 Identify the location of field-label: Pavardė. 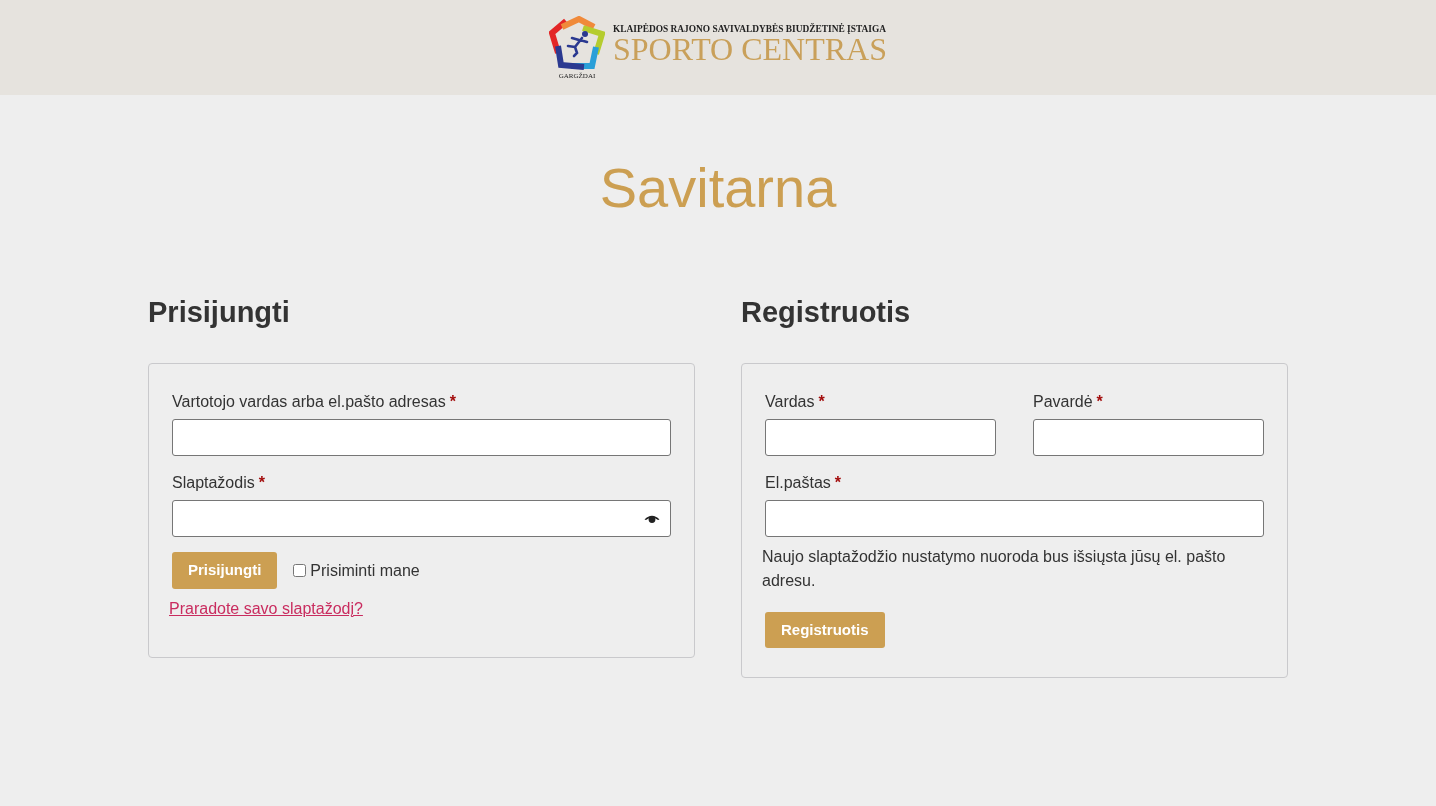
(1063, 402).